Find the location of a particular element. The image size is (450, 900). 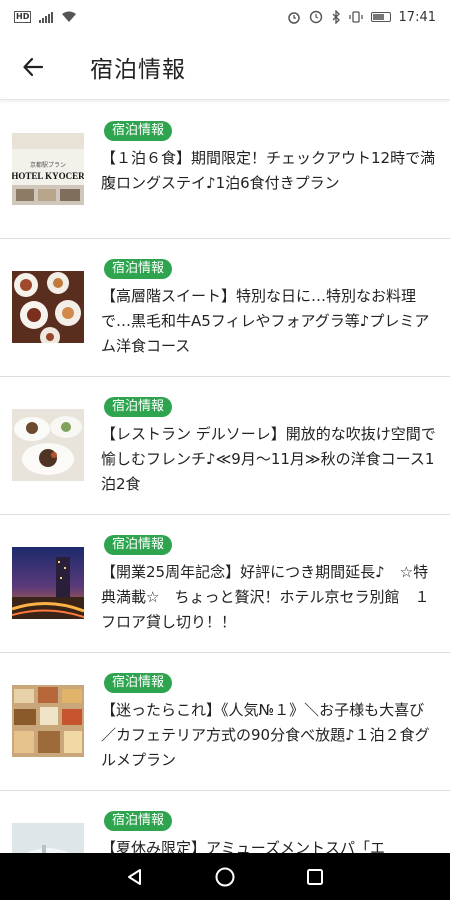

clock-alarm-icon is located at coordinates (315, 17).